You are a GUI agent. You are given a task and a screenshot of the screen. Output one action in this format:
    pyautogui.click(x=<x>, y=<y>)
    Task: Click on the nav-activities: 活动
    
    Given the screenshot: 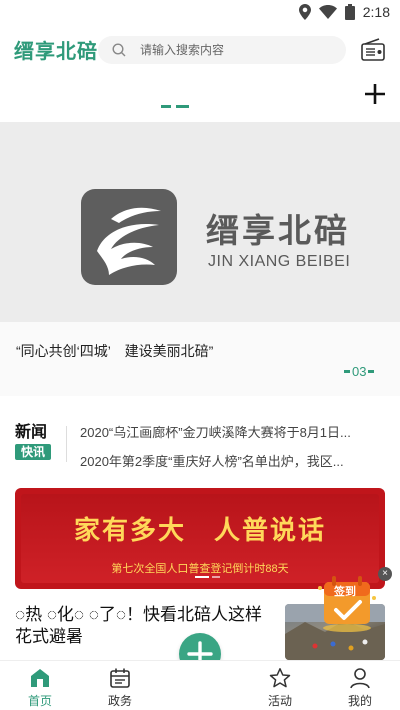 What is the action you would take?
    pyautogui.click(x=280, y=687)
    